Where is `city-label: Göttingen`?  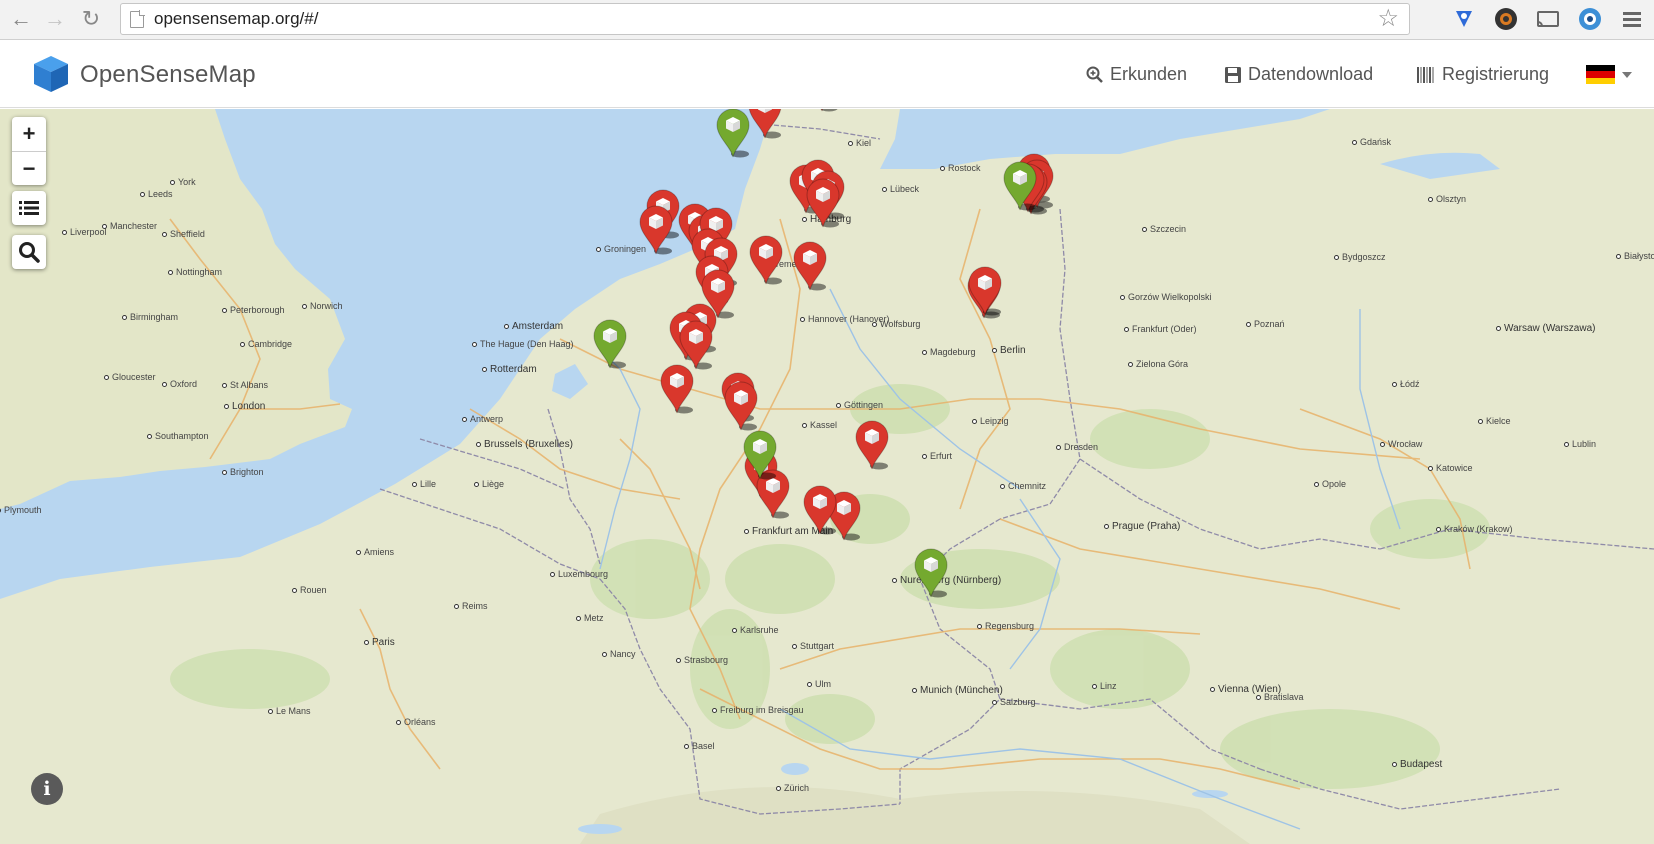 city-label: Göttingen is located at coordinates (864, 405).